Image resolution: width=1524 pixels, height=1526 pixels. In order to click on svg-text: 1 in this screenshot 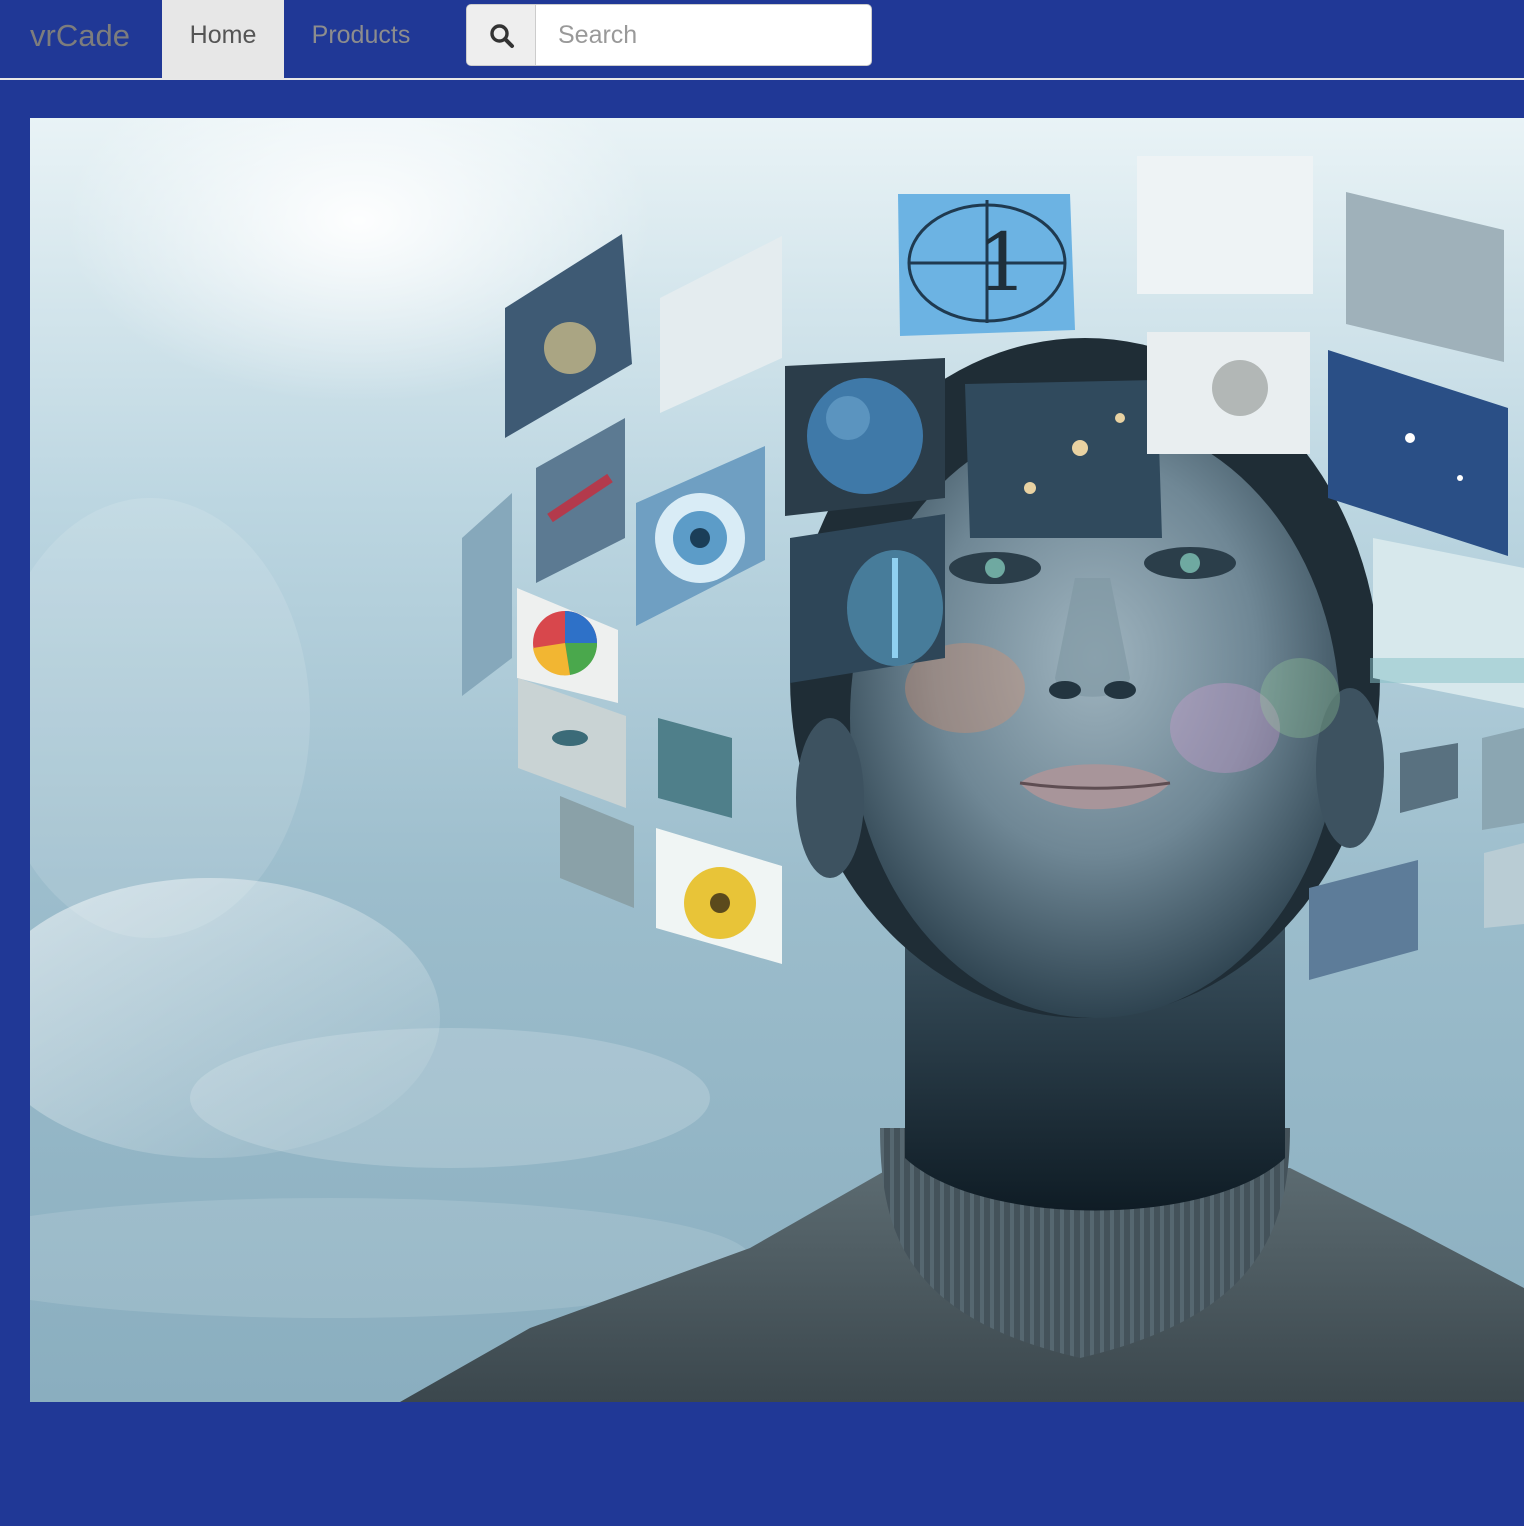, I will do `click(1002, 262)`.